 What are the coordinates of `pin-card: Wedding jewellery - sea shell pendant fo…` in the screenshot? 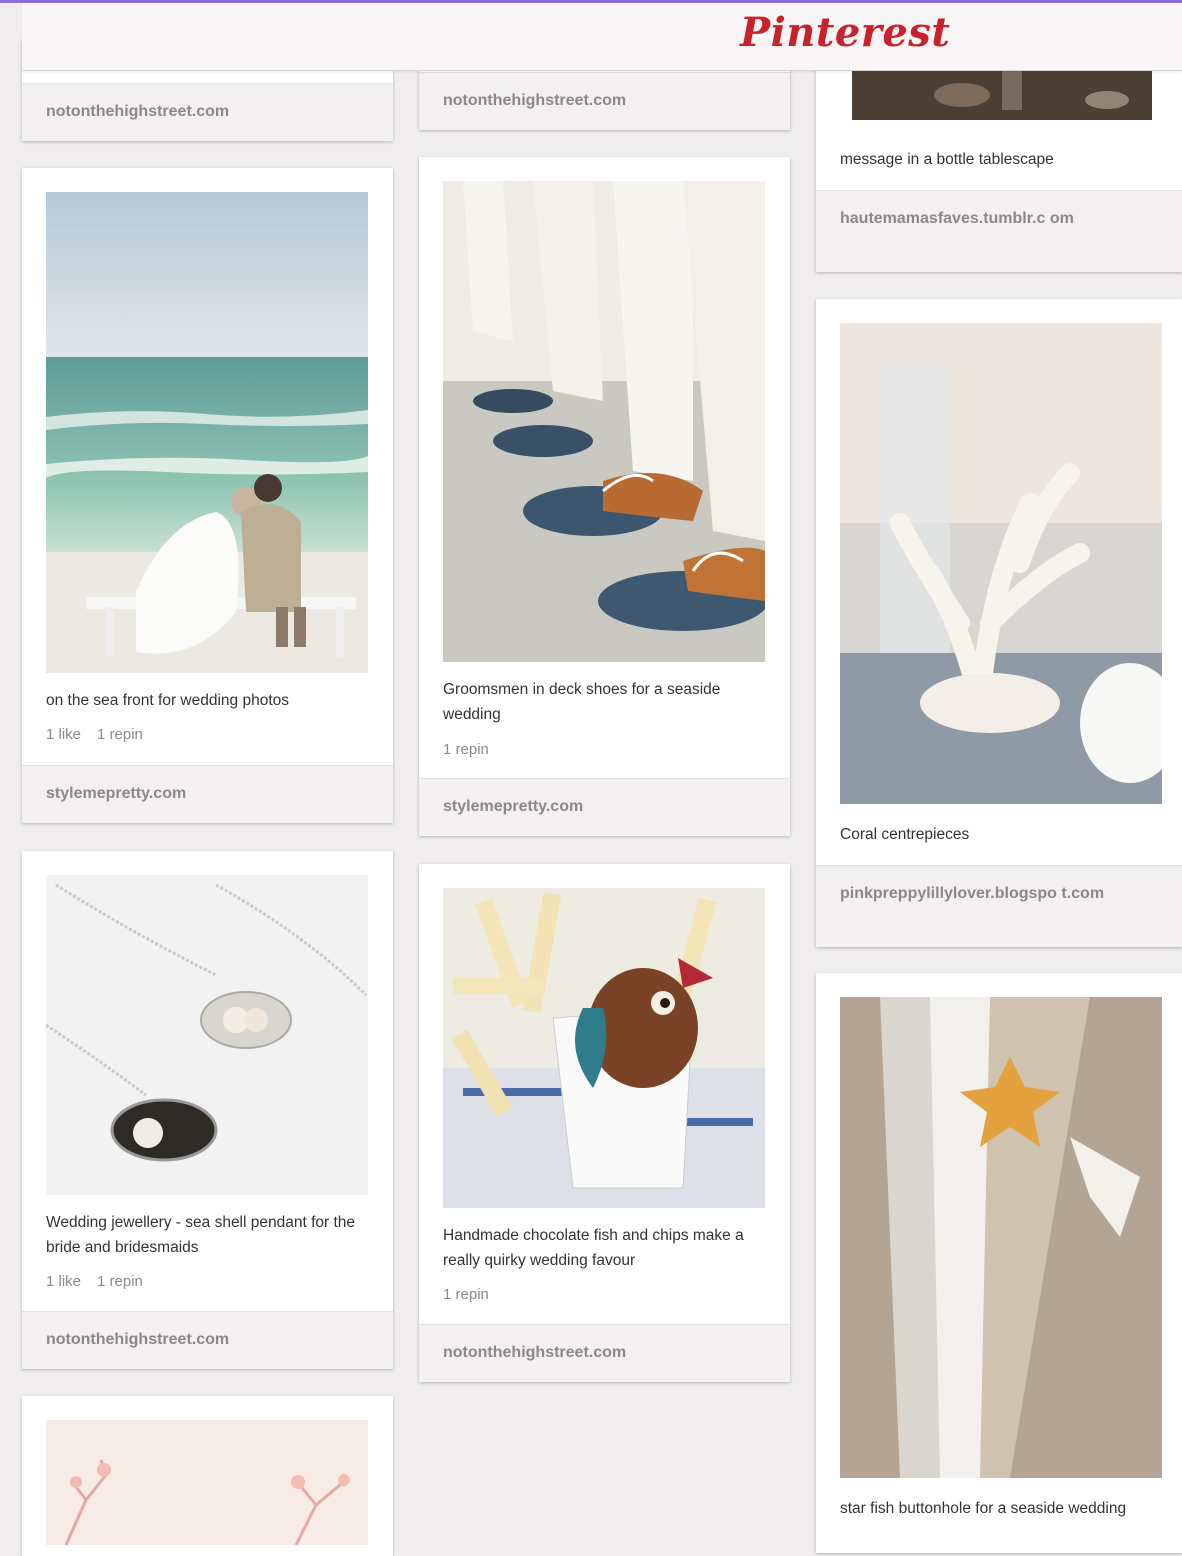 It's located at (207, 1110).